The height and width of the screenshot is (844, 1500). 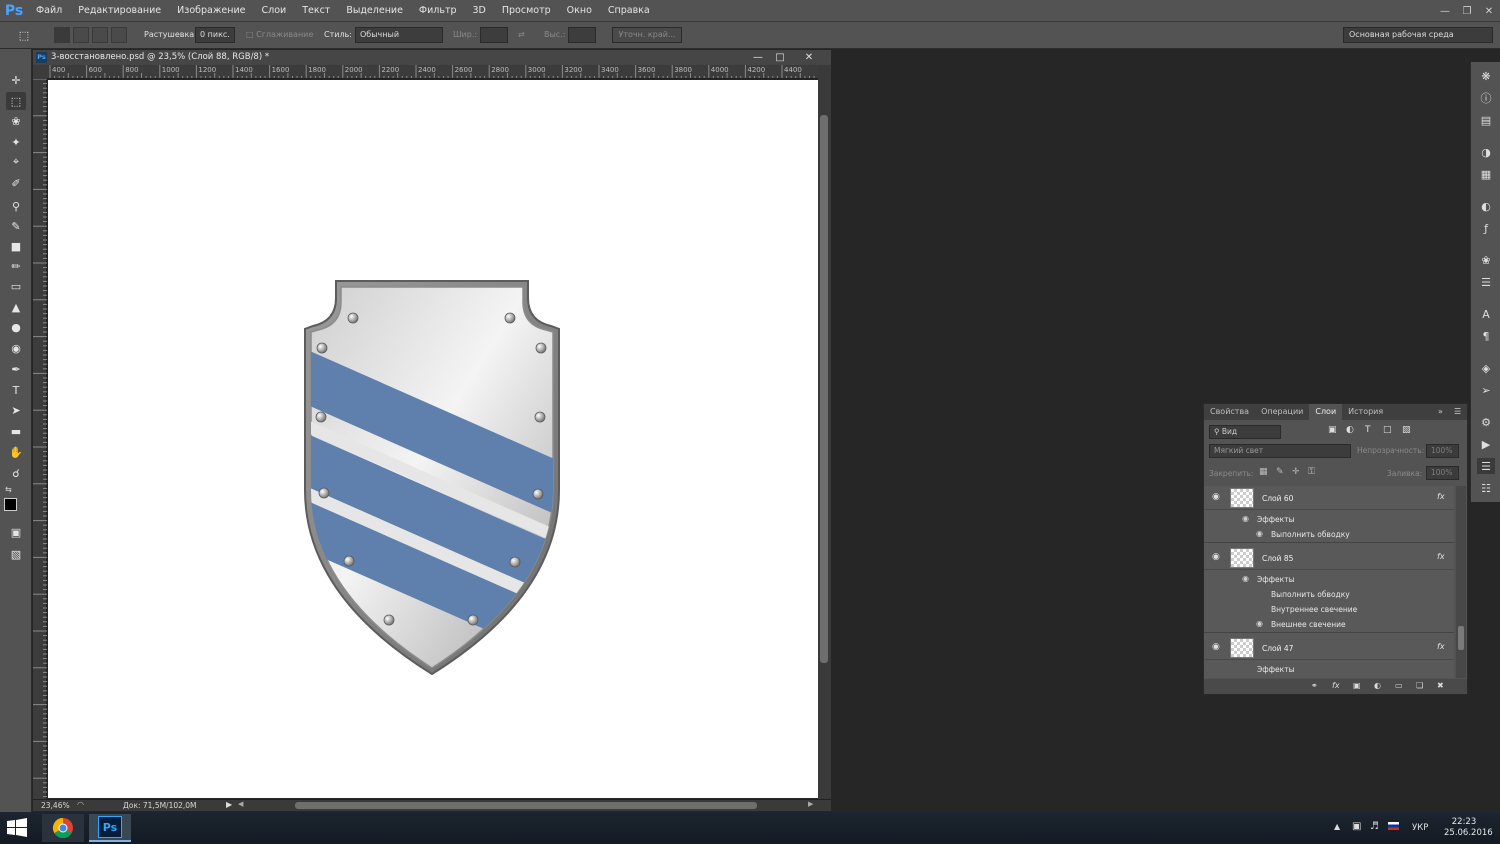 I want to click on height-input, so click(x=582, y=35).